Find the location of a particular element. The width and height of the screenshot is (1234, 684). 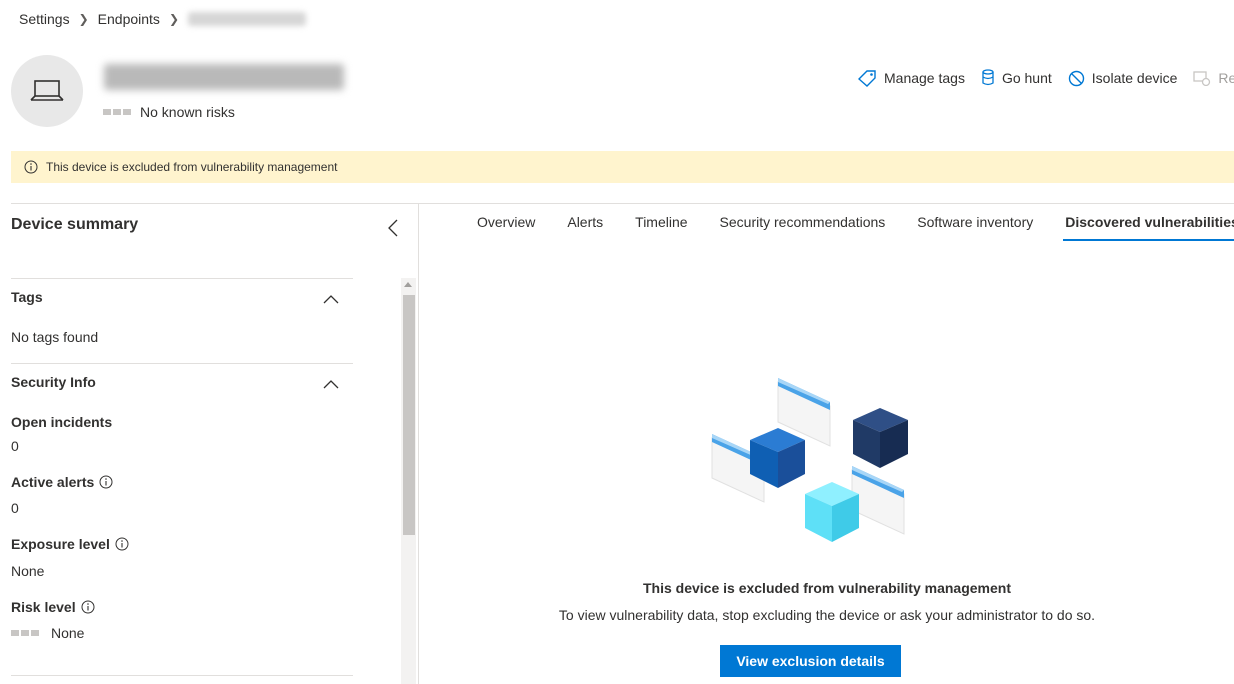

manage-tags-button: Manage tags is located at coordinates (911, 78).